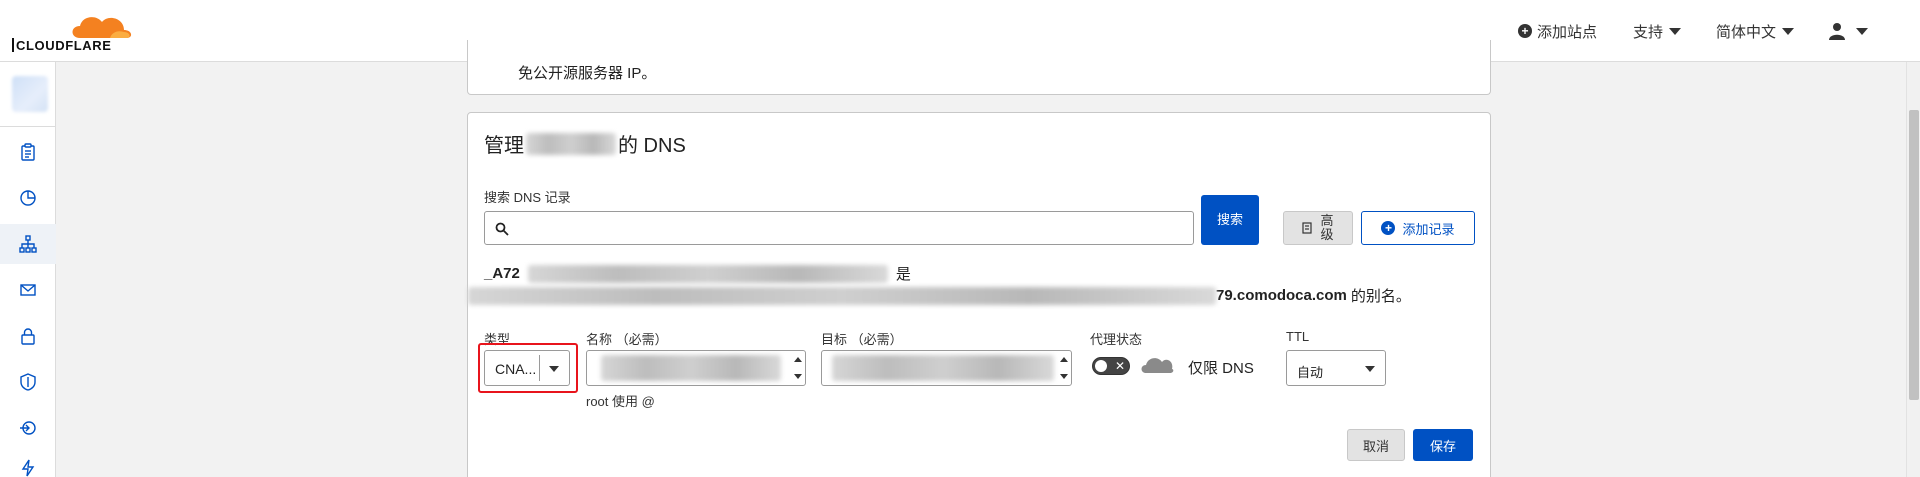  I want to click on clipboard-icon, so click(28, 152).